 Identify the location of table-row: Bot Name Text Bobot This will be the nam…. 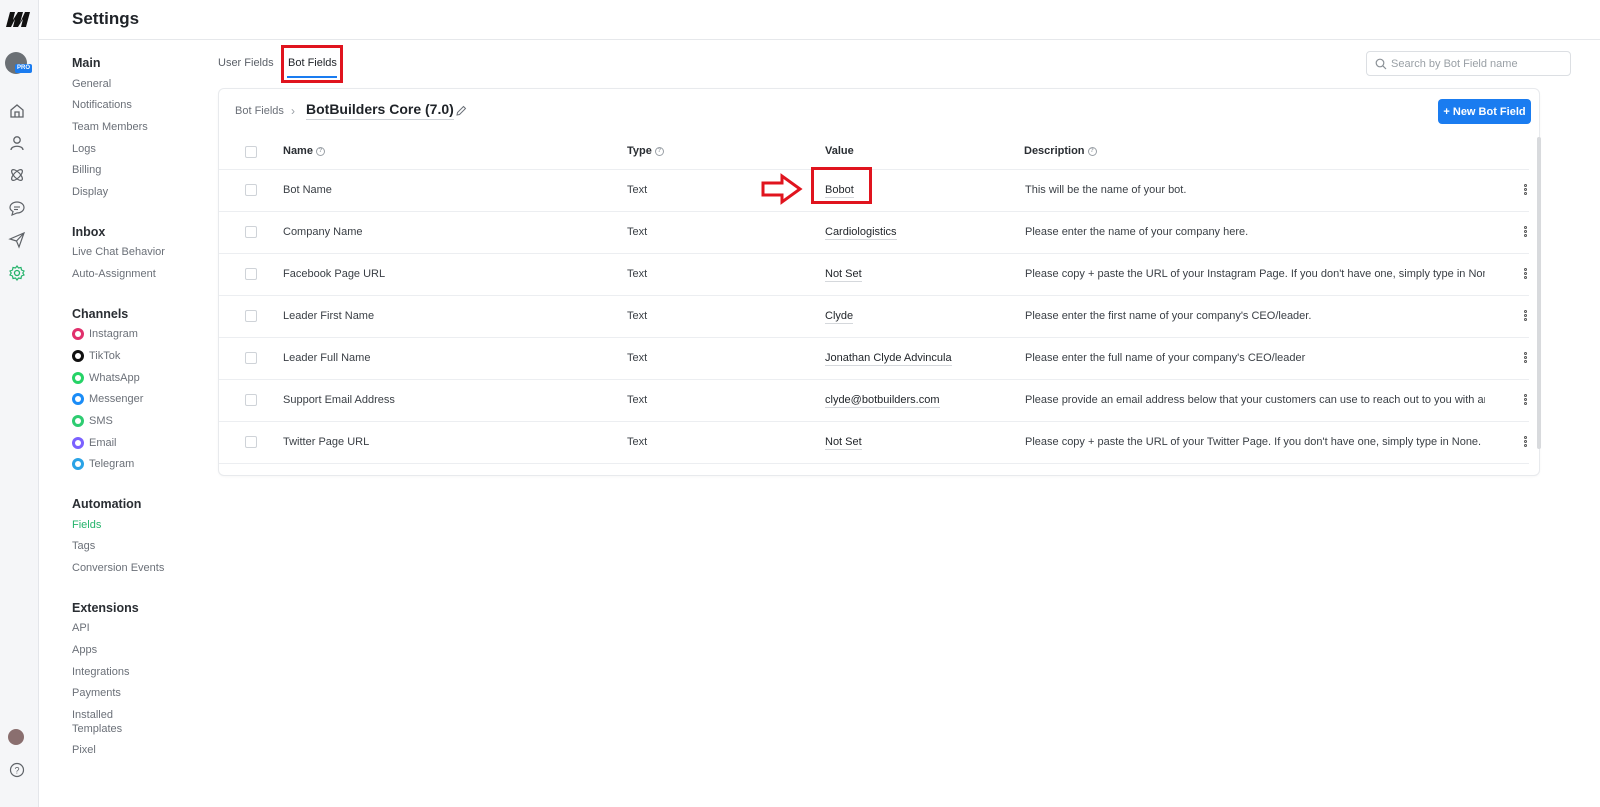
(874, 190).